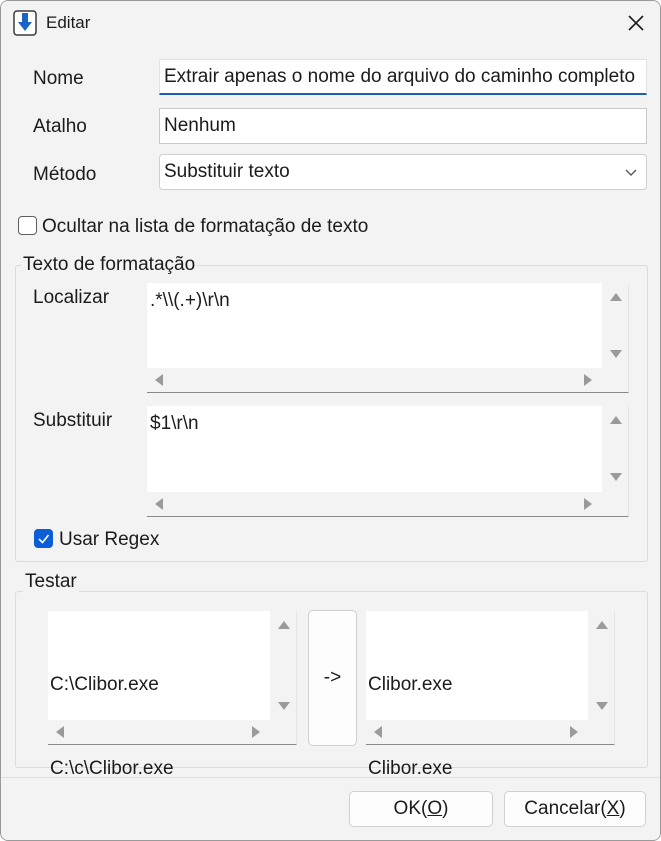 The width and height of the screenshot is (661, 841). Describe the element at coordinates (227, 171) in the screenshot. I see `method-select-value: Substituir texto` at that location.